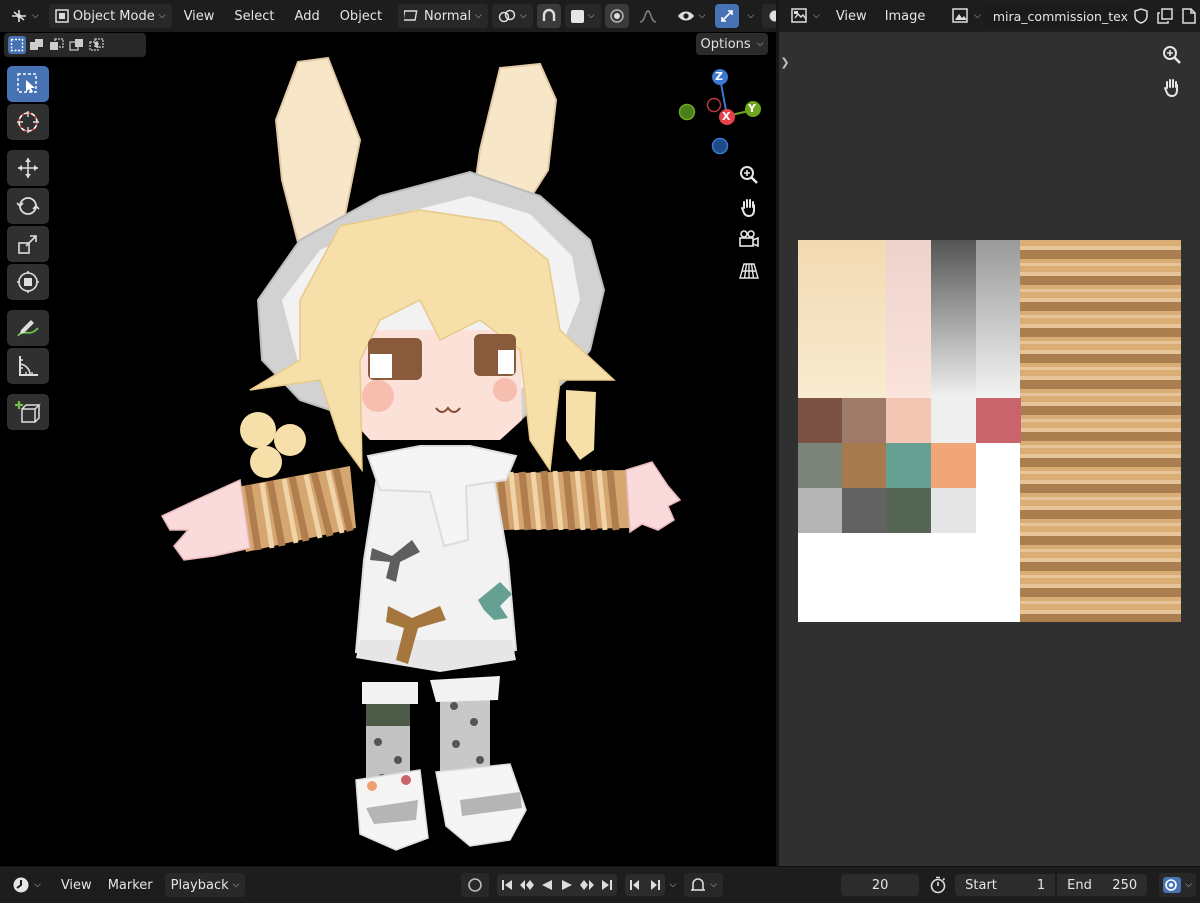 The image size is (1200, 903). I want to click on use-preview-range-button, so click(938, 885).